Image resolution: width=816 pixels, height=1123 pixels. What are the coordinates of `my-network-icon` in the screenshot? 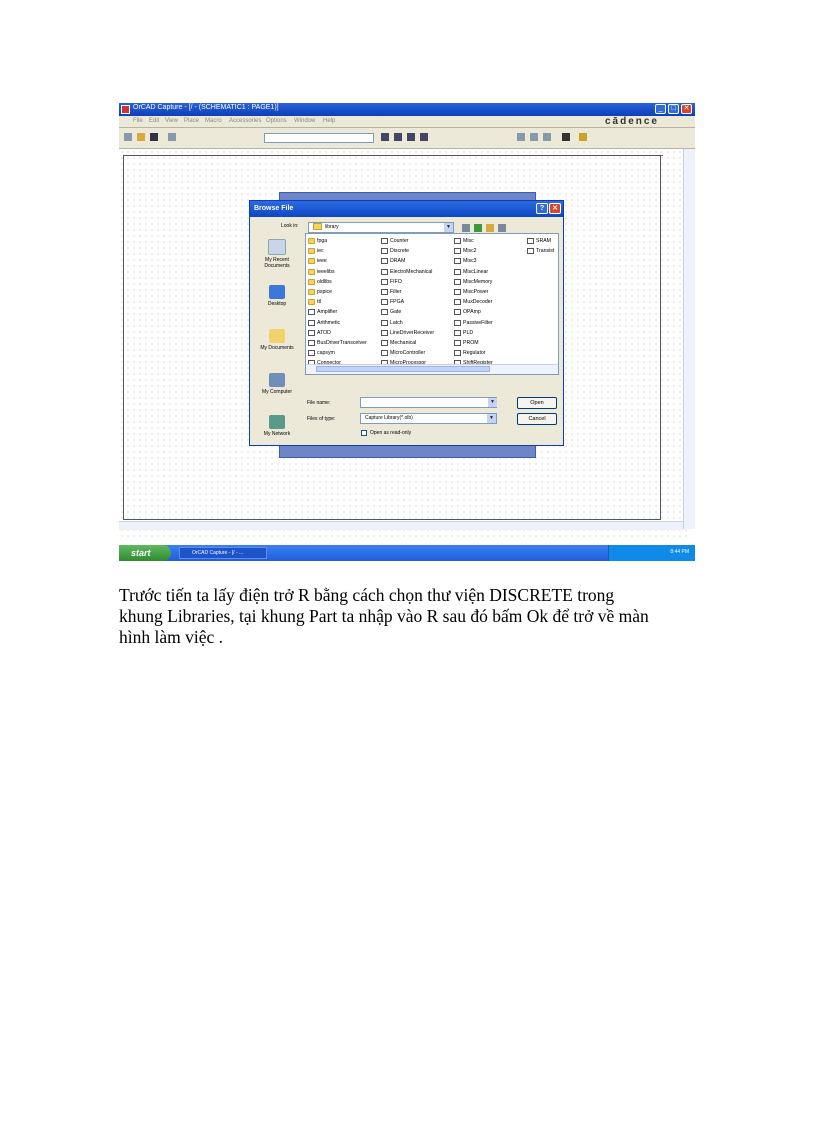 It's located at (277, 422).